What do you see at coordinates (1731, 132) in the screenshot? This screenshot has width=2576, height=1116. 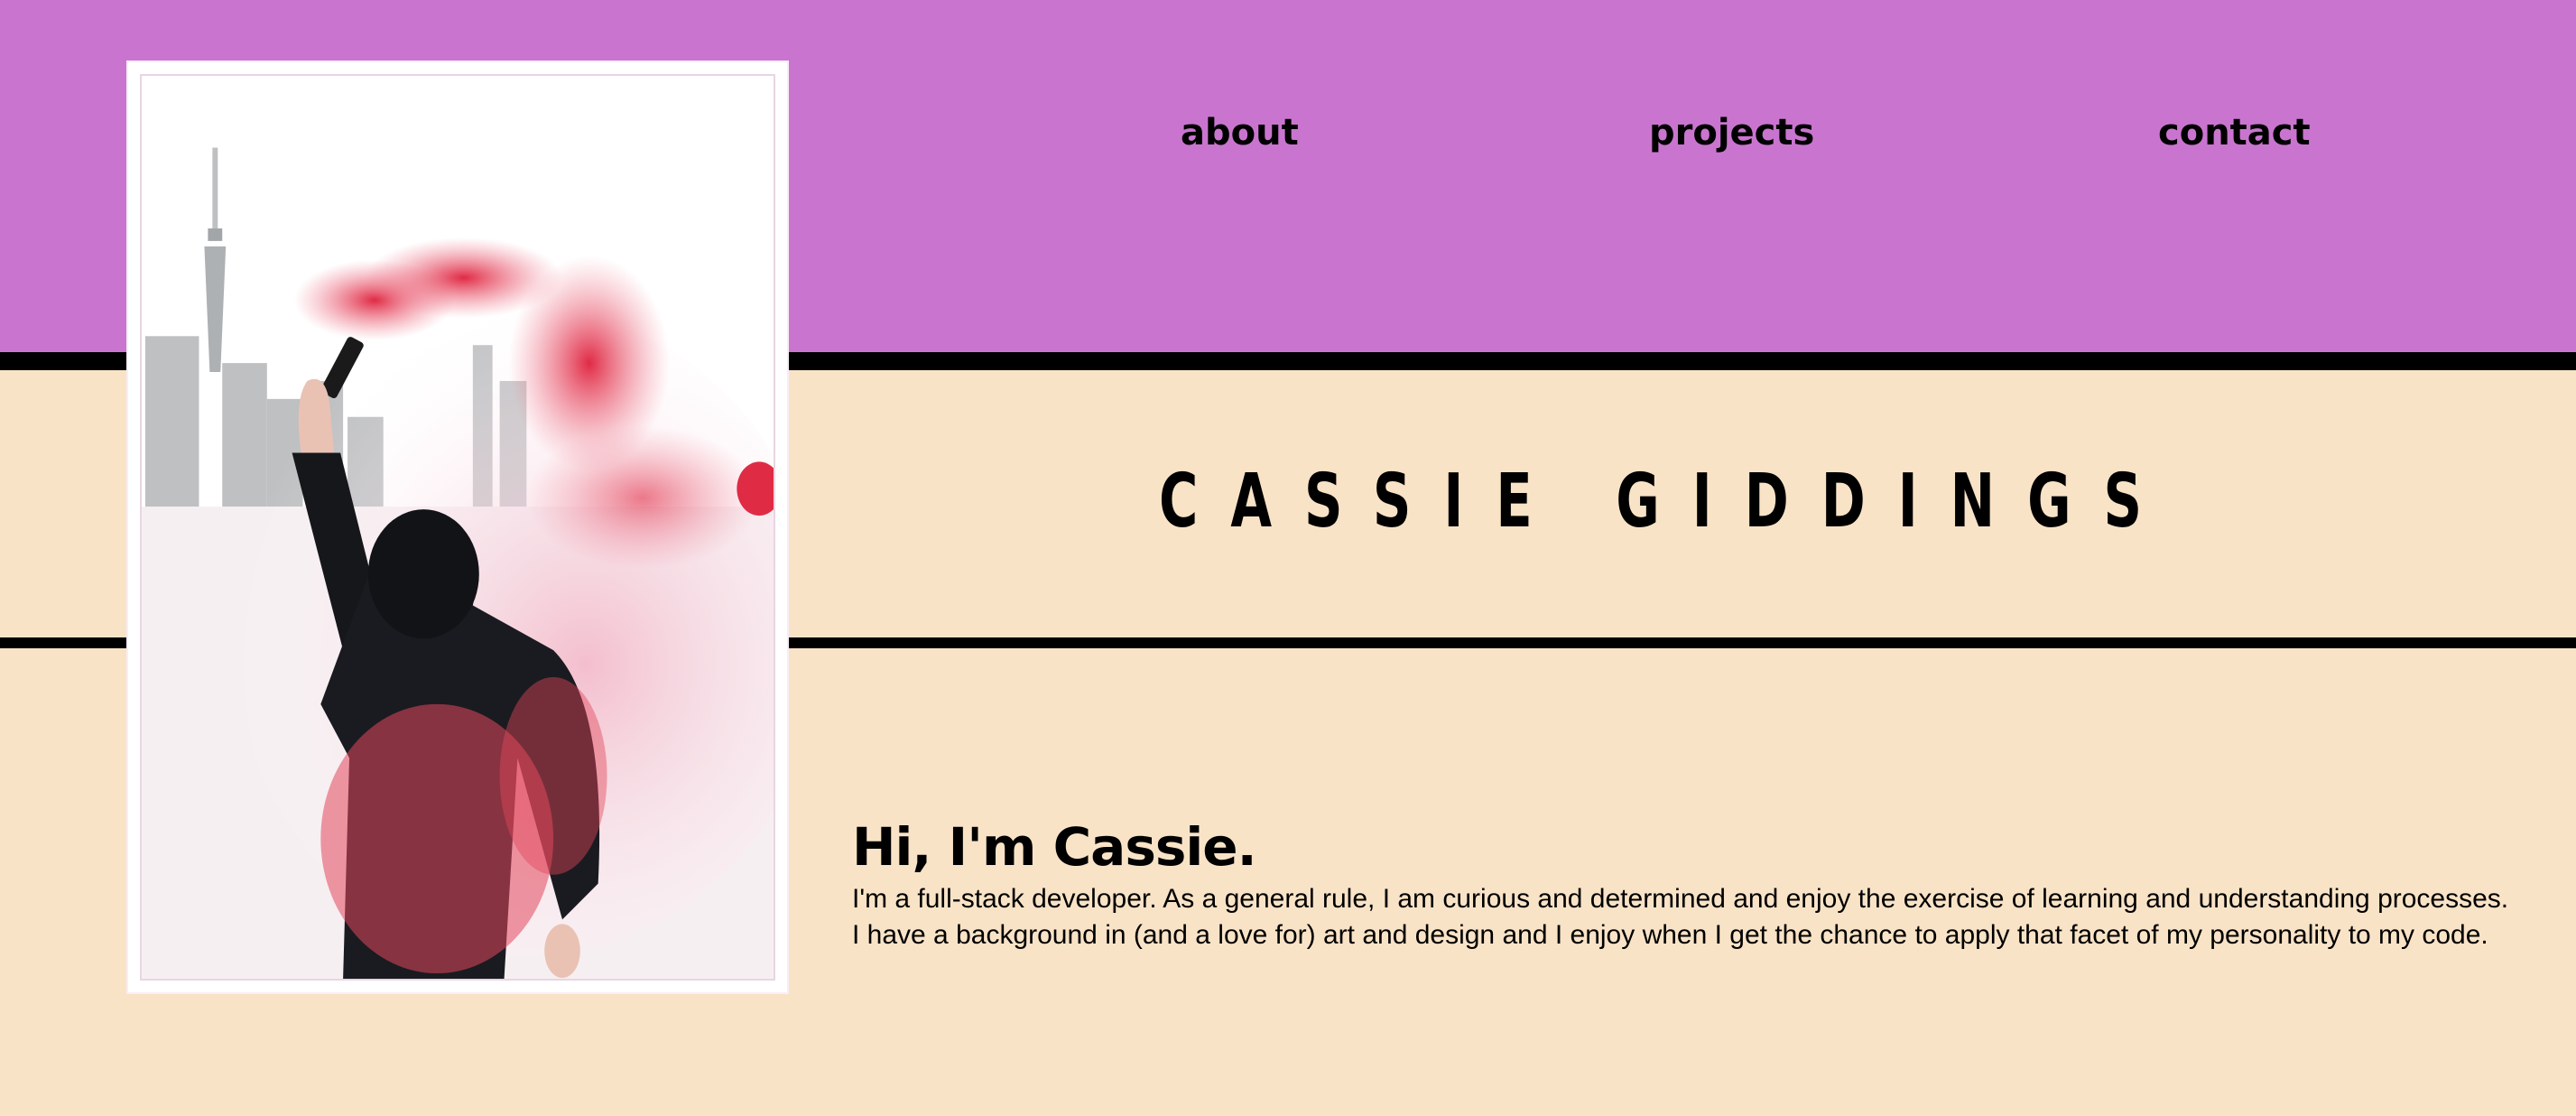 I see `nav-link-projects: projects` at bounding box center [1731, 132].